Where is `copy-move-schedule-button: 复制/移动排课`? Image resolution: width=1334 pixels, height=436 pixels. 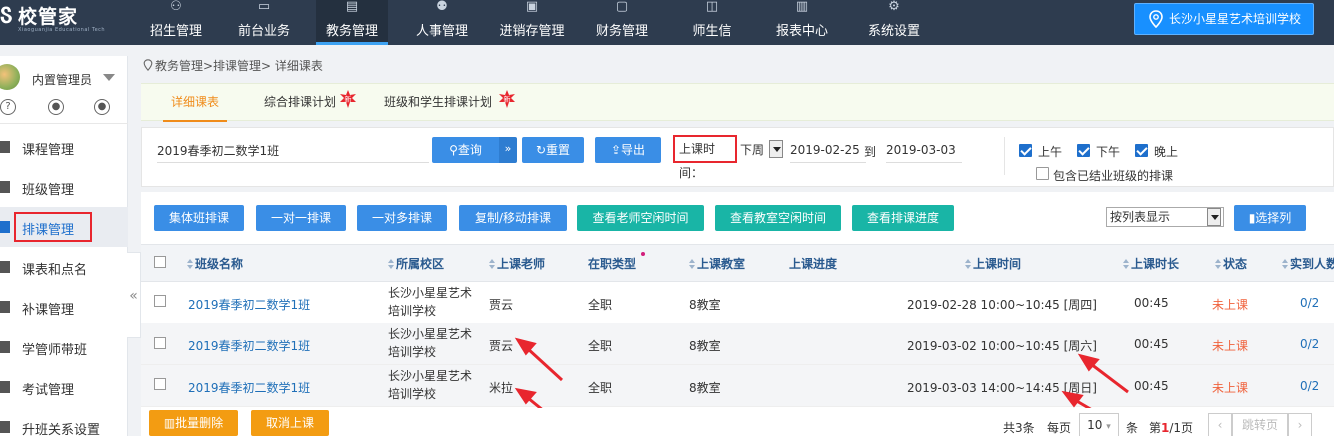 copy-move-schedule-button: 复制/移动排课 is located at coordinates (513, 218).